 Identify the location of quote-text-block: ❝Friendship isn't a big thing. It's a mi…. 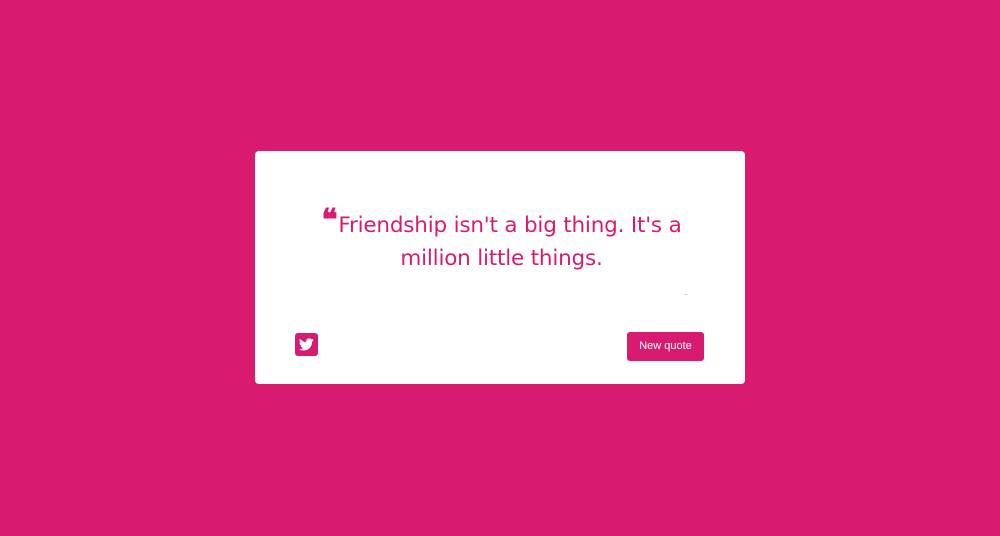
(501, 239).